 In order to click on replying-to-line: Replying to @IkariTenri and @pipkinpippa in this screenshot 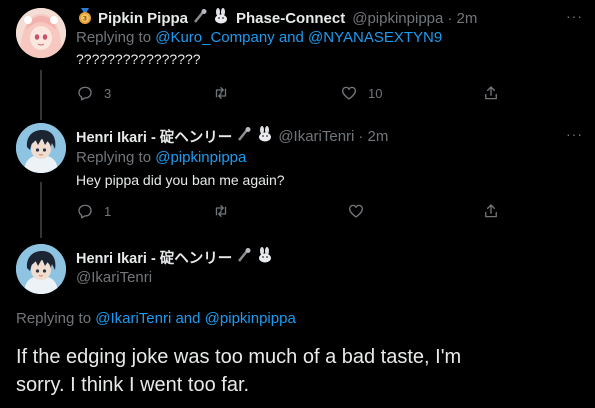, I will do `click(156, 318)`.